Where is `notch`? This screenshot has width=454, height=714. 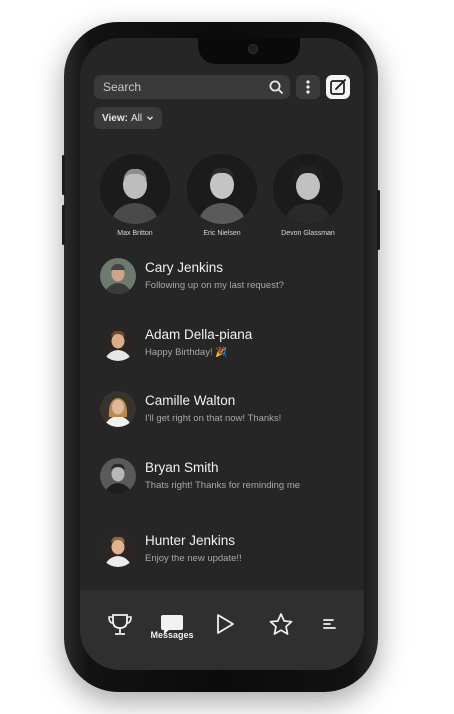 notch is located at coordinates (249, 51).